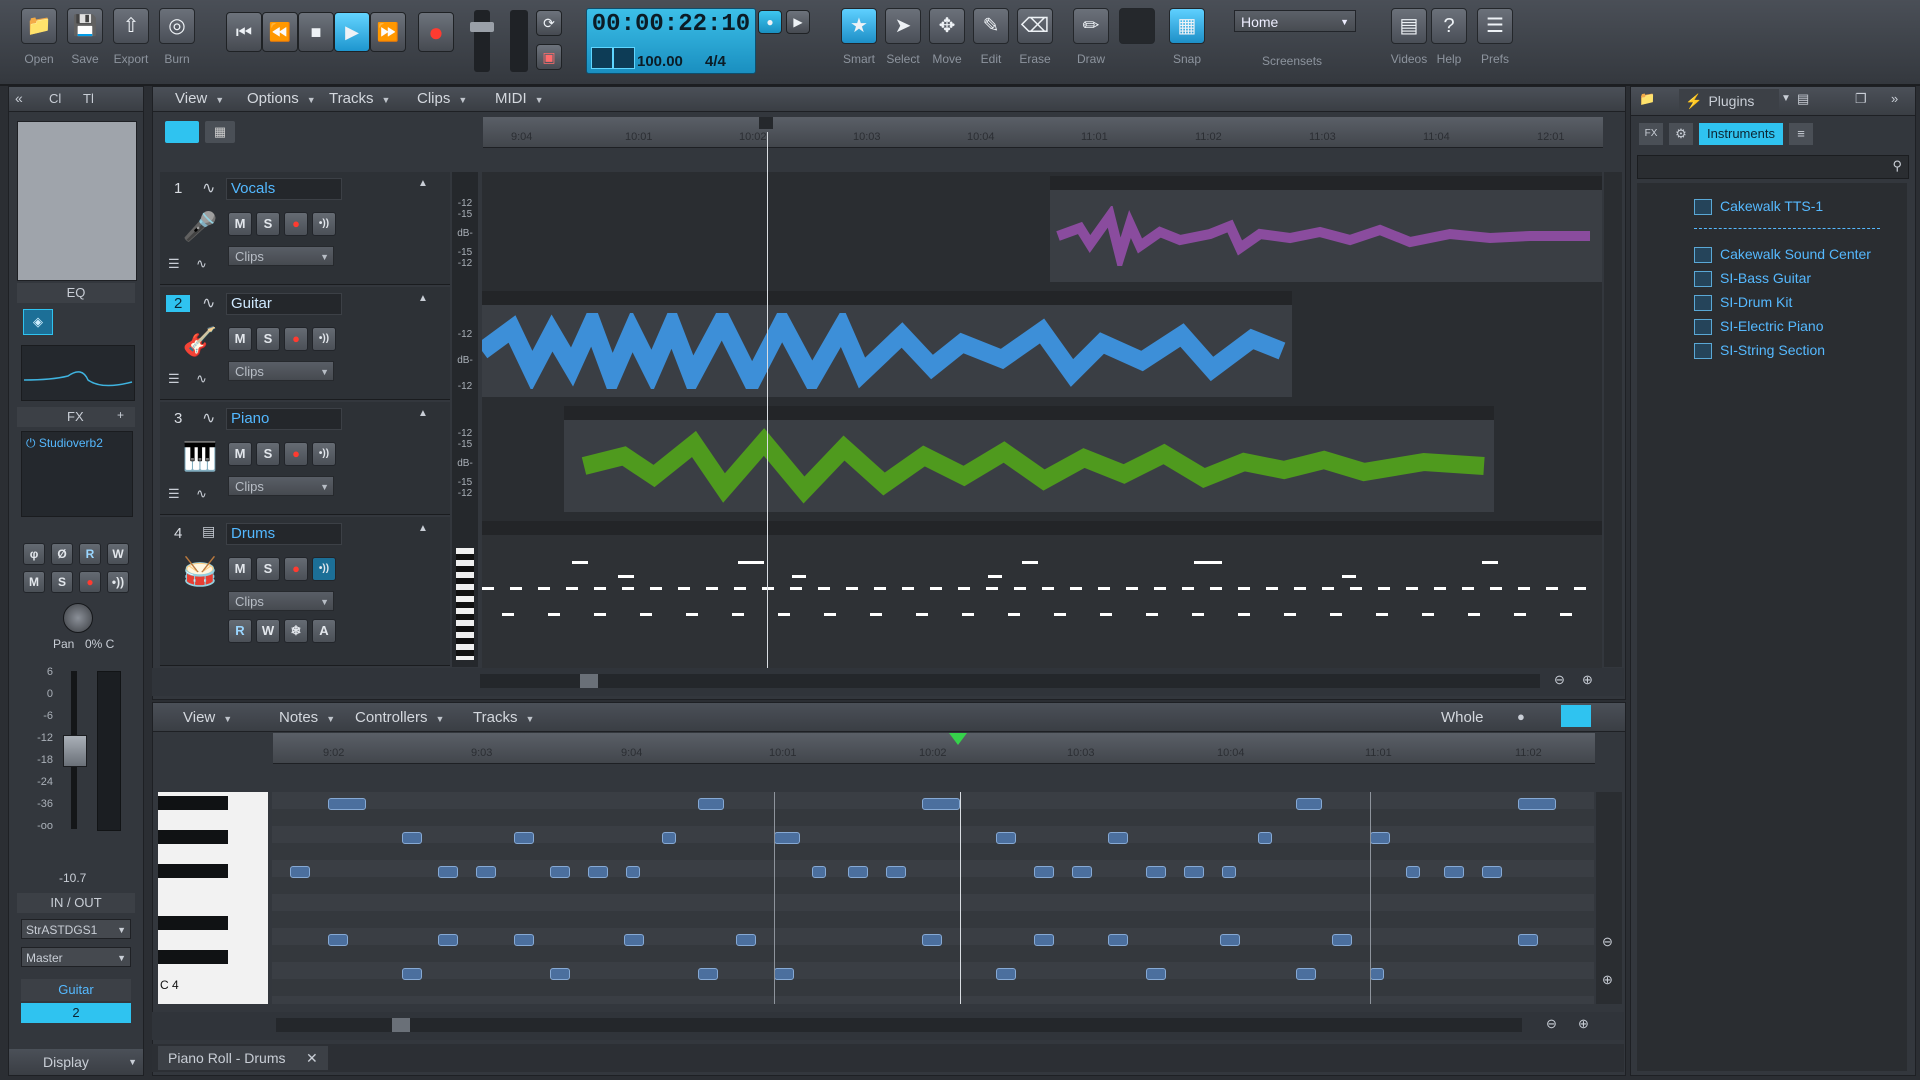  Describe the element at coordinates (220, 132) in the screenshot. I see `view-mode-grid: ▦` at that location.